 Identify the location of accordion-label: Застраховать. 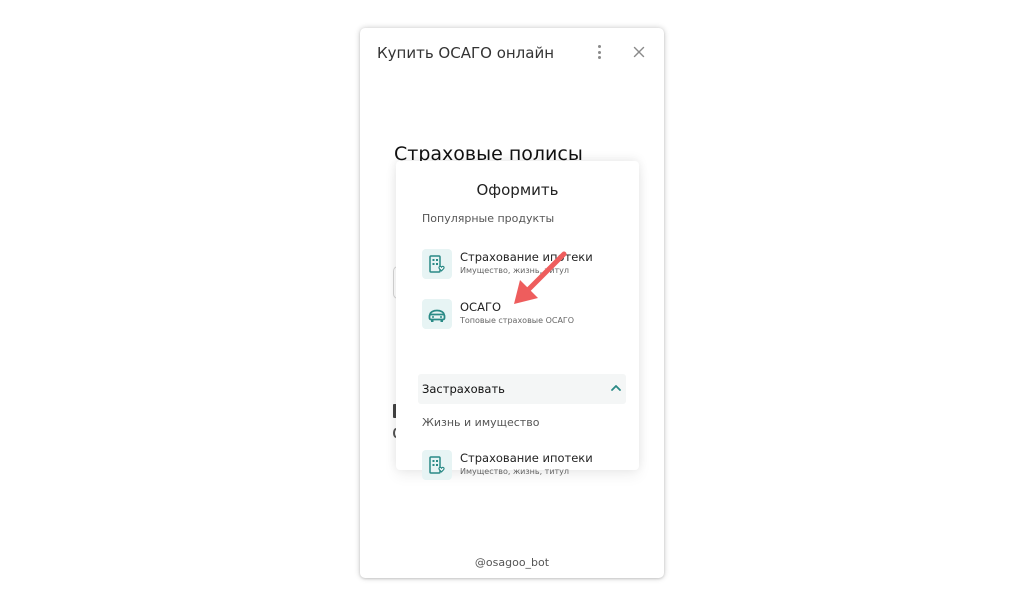
(463, 389).